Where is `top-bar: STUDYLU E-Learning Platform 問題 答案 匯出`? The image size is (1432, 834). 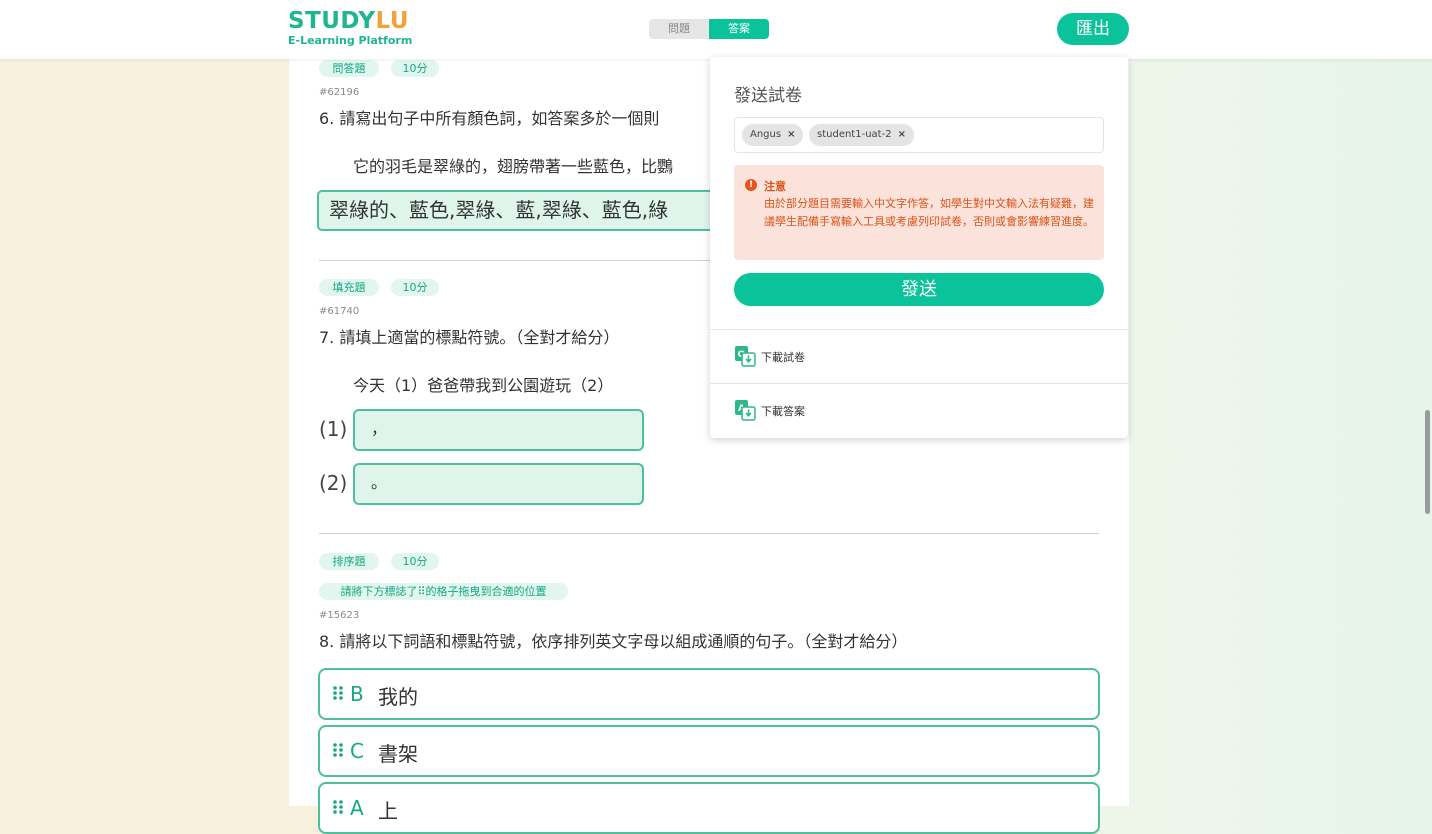 top-bar: STUDYLU E-Learning Platform 問題 答案 匯出 is located at coordinates (716, 29).